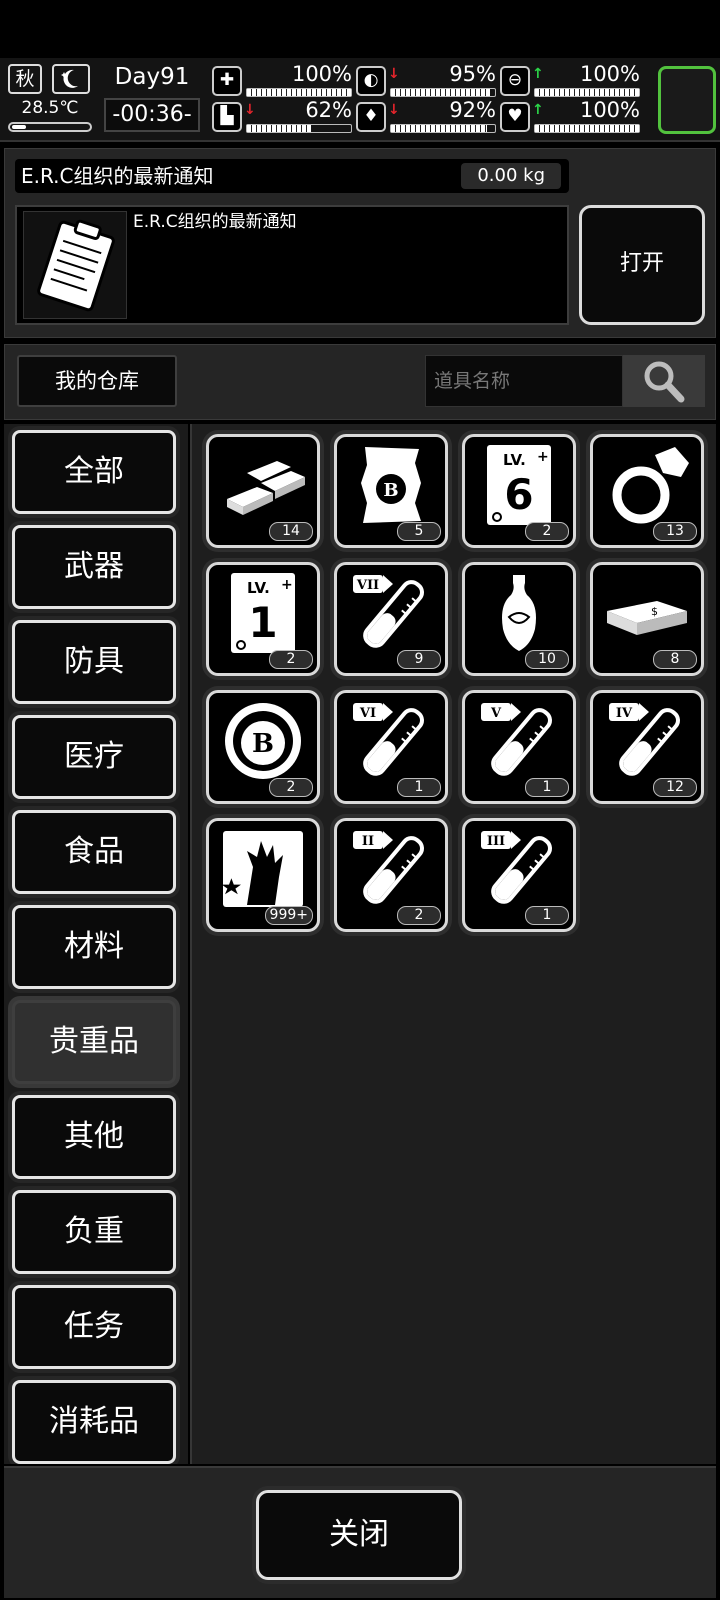  I want to click on inventory-item: II 2, so click(391, 875).